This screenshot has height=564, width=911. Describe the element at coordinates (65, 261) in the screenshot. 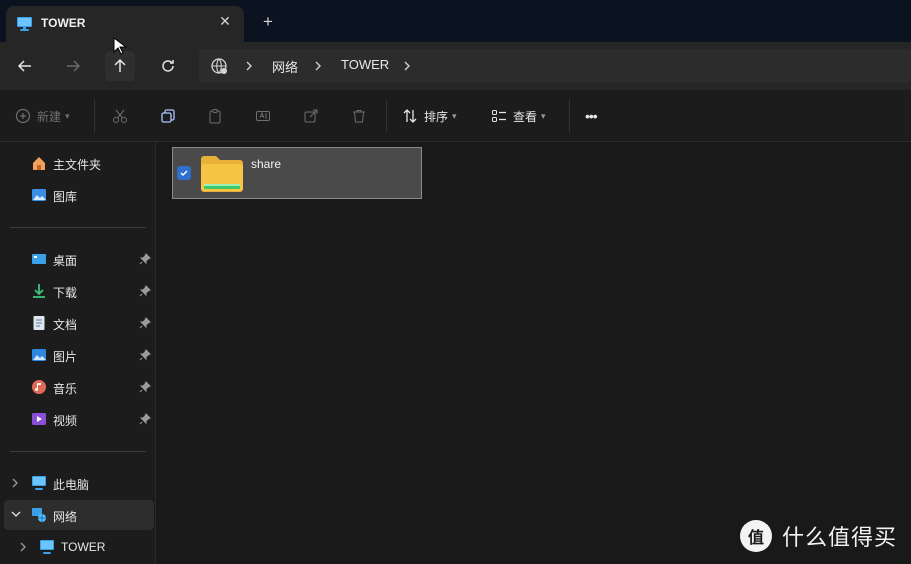

I see `sidebar-item-label: 桌面` at that location.